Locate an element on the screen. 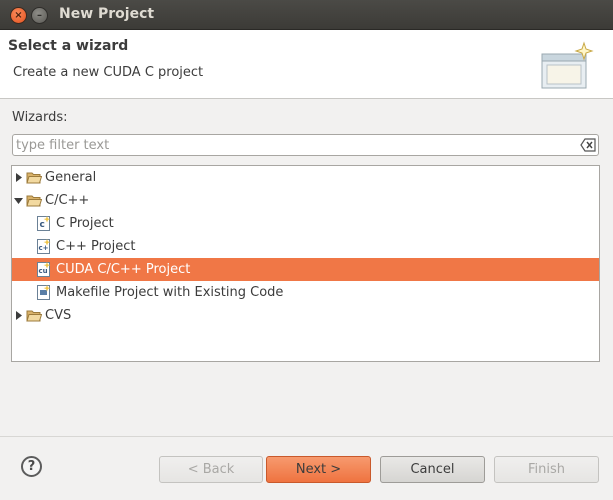 This screenshot has height=500, width=613. tree-item-general: General is located at coordinates (305, 177).